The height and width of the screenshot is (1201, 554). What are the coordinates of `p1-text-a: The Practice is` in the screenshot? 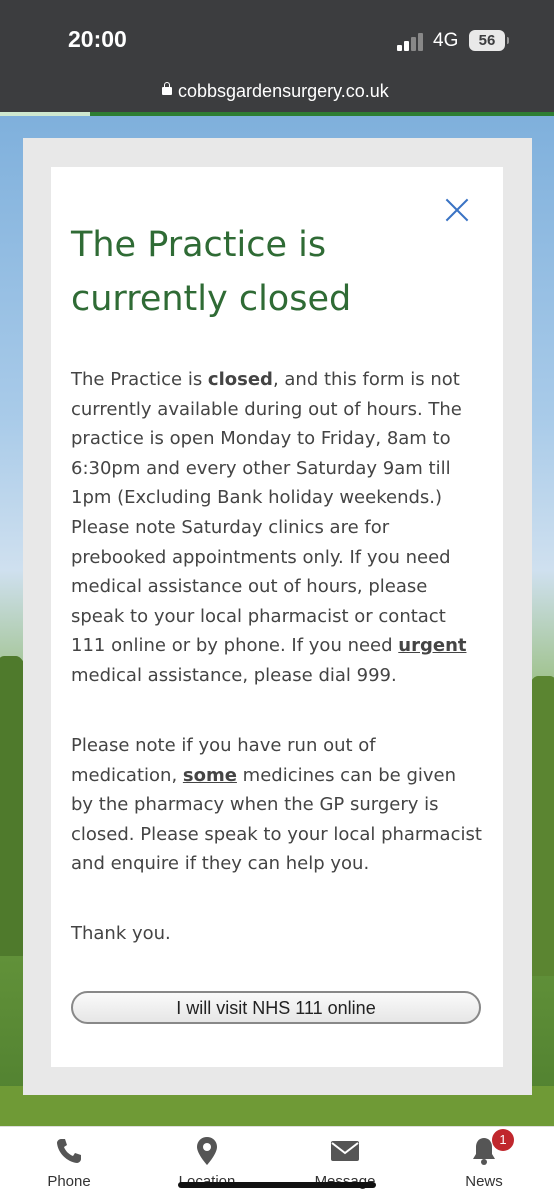 It's located at (139, 379).